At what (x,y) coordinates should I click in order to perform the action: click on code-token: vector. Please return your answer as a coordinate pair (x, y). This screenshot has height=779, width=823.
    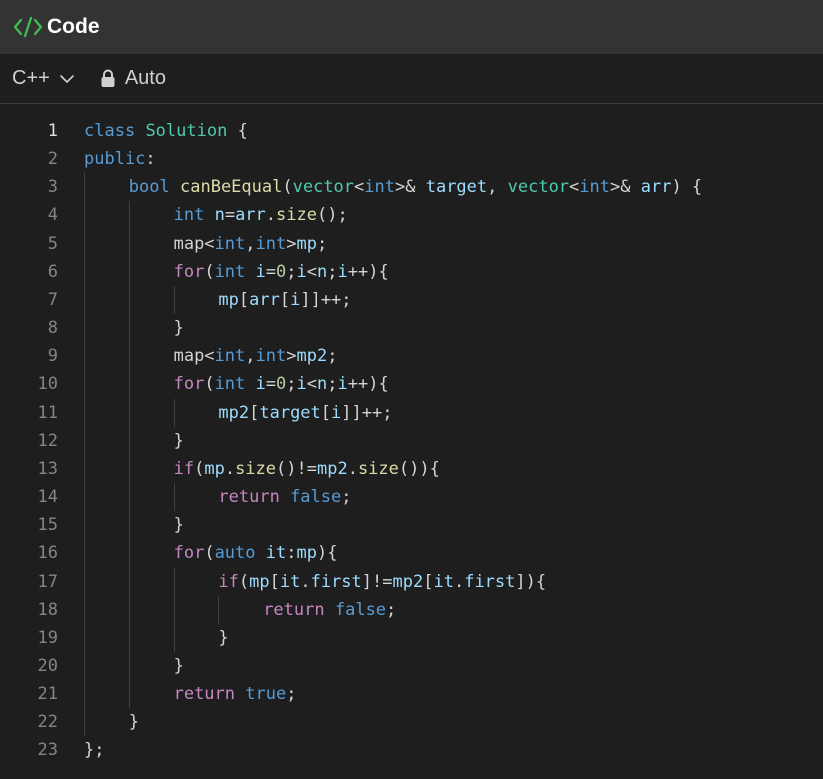
    Looking at the image, I should click on (538, 187).